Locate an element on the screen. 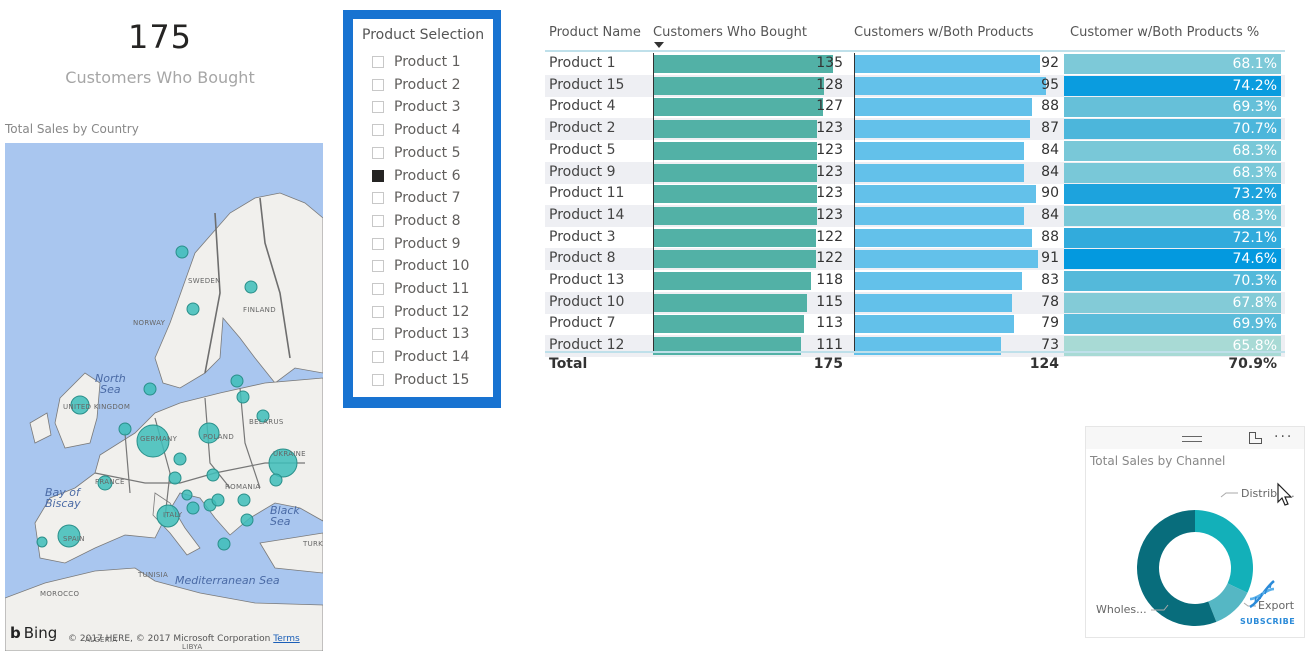 The image size is (1310, 668). checkbox-checked is located at coordinates (378, 175).